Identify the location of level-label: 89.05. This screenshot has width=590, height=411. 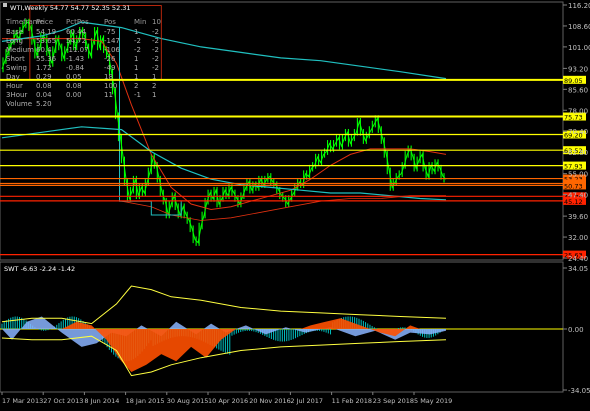
(573, 81).